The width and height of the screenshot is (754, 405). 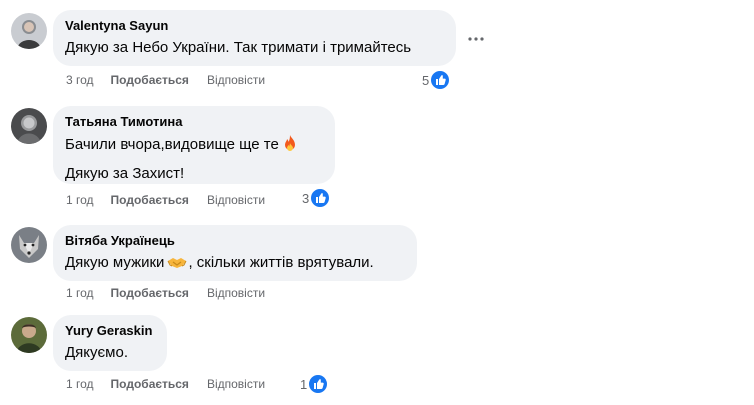 What do you see at coordinates (426, 80) in the screenshot?
I see `reaction-count: 5` at bounding box center [426, 80].